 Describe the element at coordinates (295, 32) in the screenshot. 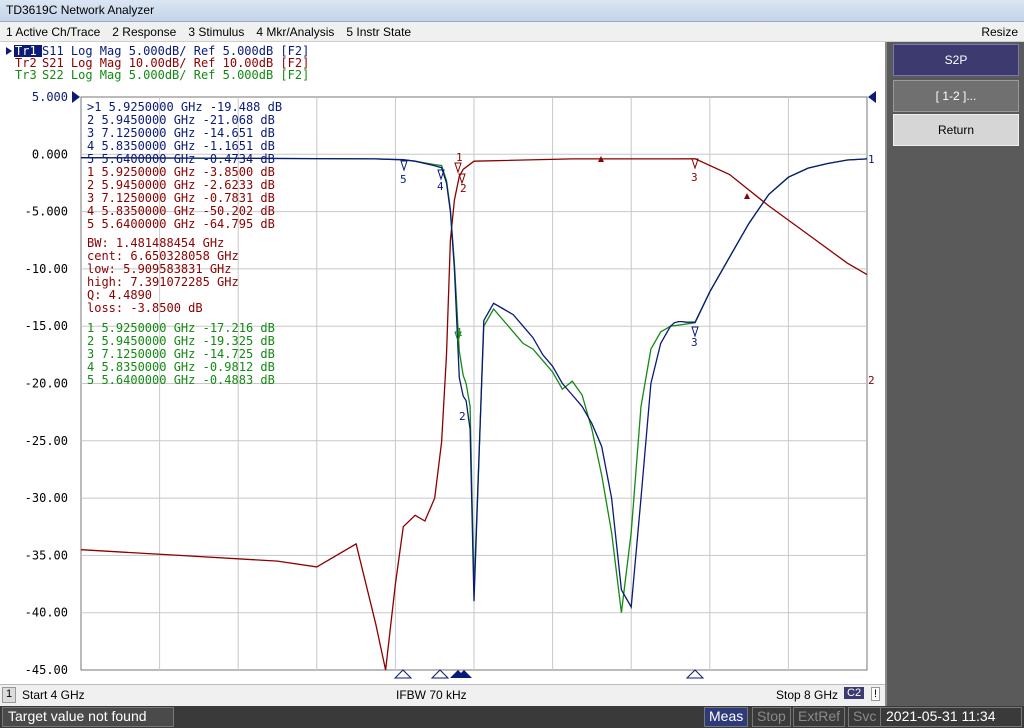

I see `menu-mkr-analysis: 4 Mkr/Analysis` at that location.